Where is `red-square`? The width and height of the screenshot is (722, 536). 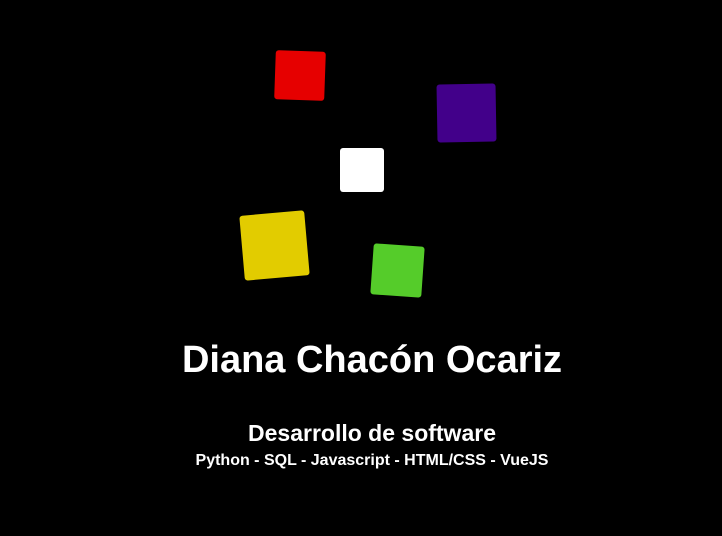 red-square is located at coordinates (300, 75).